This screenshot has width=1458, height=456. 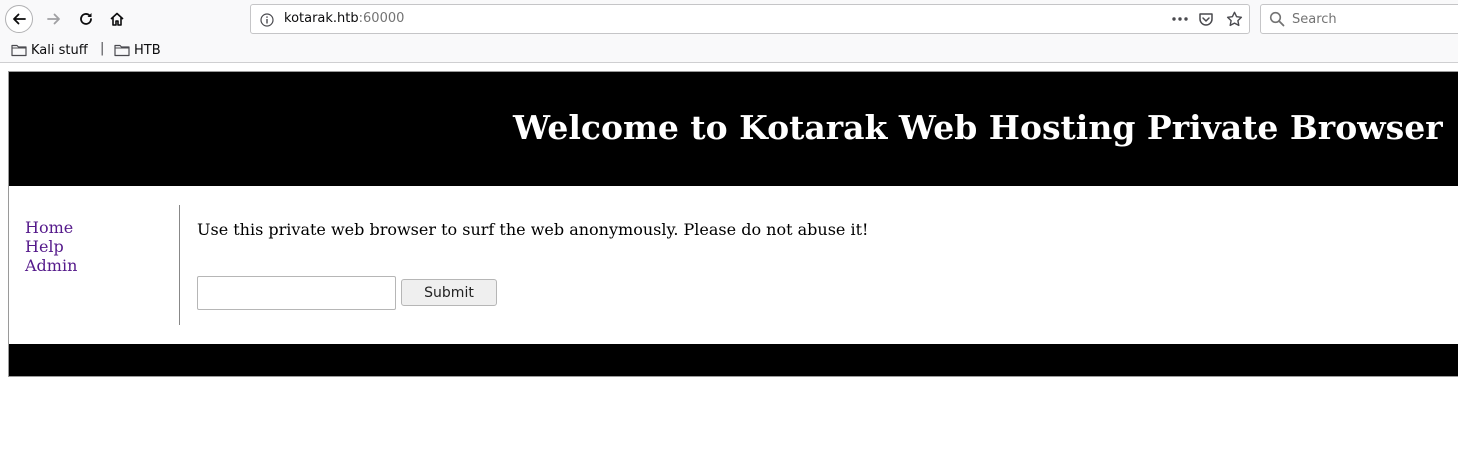 I want to click on submit-button: Submit, so click(x=449, y=292).